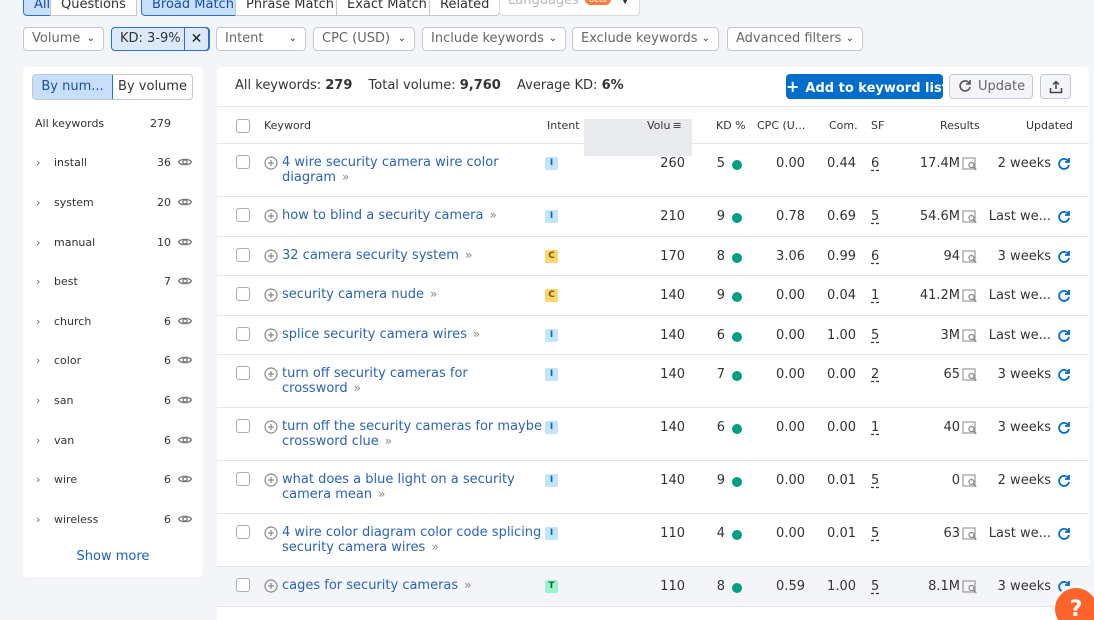 The width and height of the screenshot is (1094, 620). What do you see at coordinates (113, 442) in the screenshot?
I see `group-item: › van 6` at bounding box center [113, 442].